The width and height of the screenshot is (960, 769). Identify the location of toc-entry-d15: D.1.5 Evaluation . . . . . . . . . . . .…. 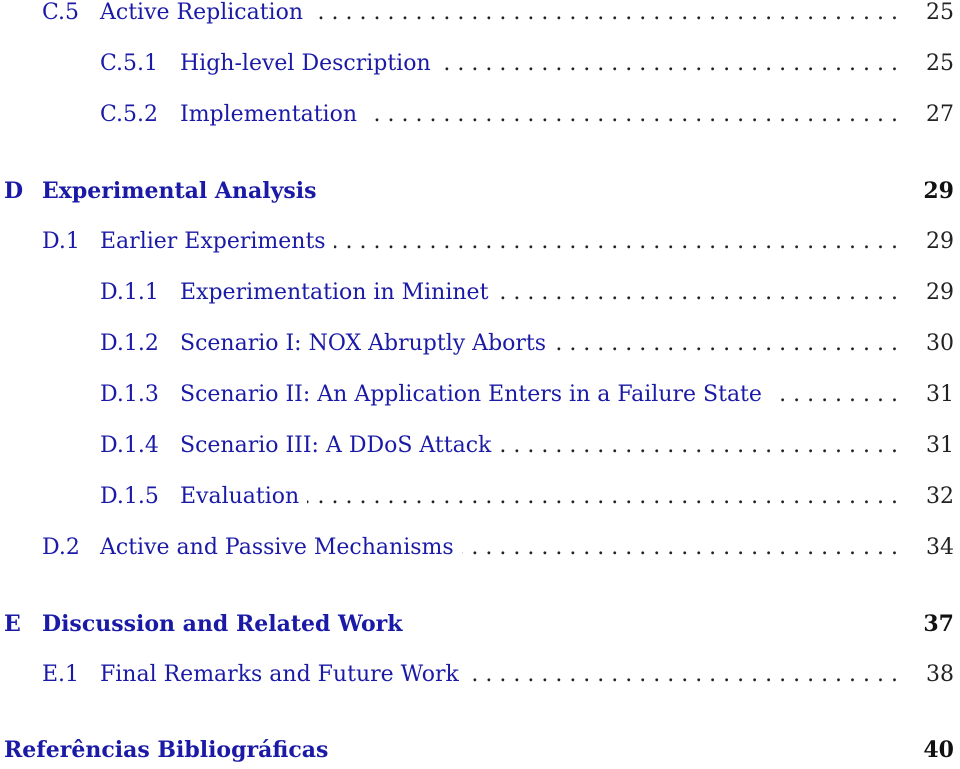
(480, 499).